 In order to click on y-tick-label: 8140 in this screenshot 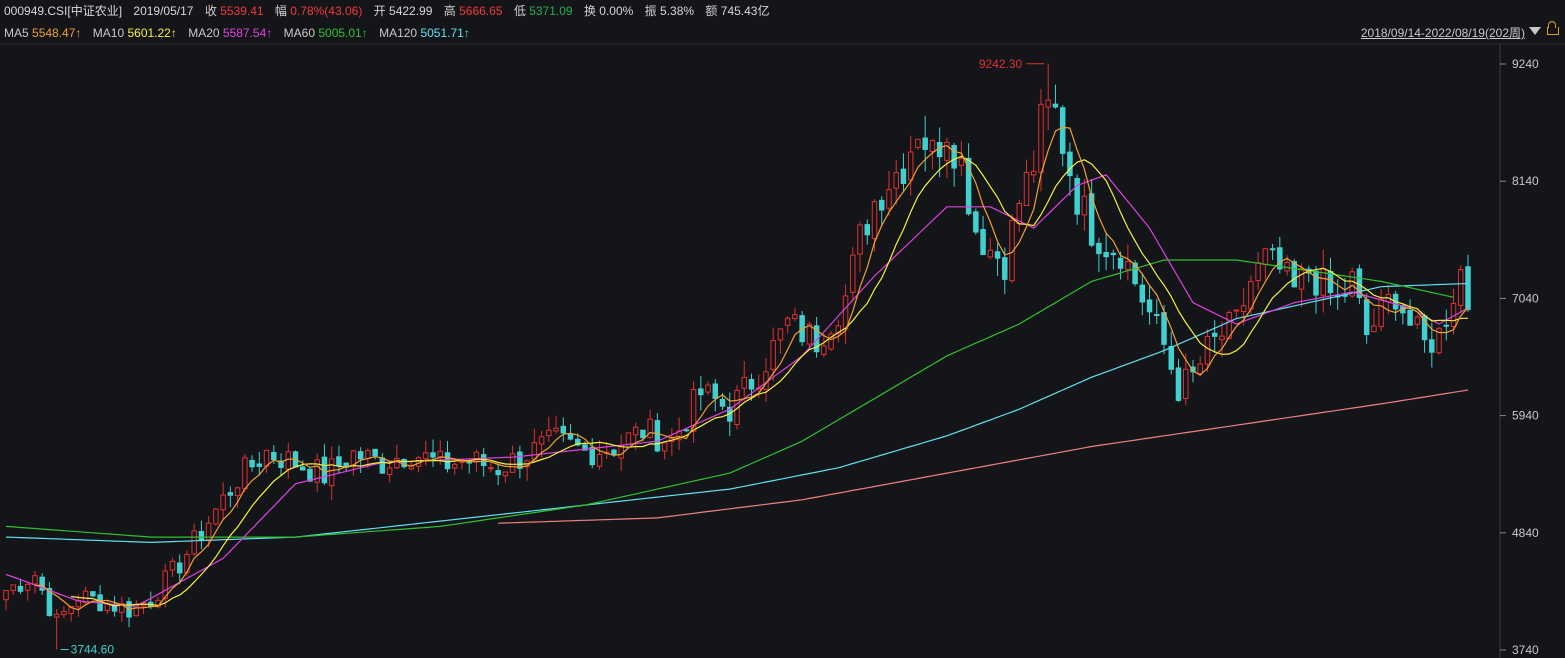, I will do `click(1525, 181)`.